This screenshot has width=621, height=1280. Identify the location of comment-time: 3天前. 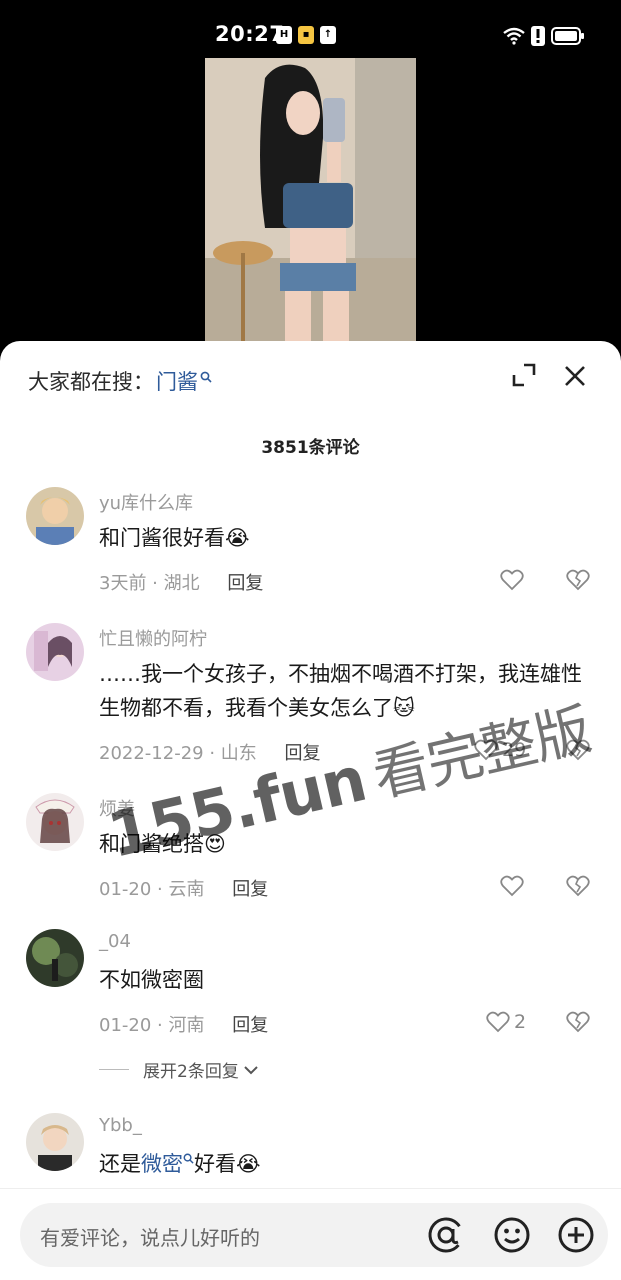
(123, 583).